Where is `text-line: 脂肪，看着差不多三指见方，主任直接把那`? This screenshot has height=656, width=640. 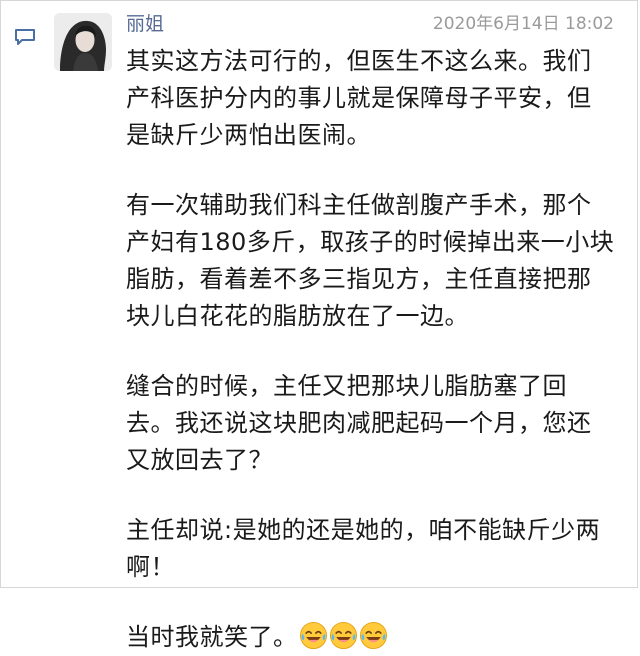 text-line: 脂肪，看着差不多三指见方，主任直接把那 is located at coordinates (359, 279).